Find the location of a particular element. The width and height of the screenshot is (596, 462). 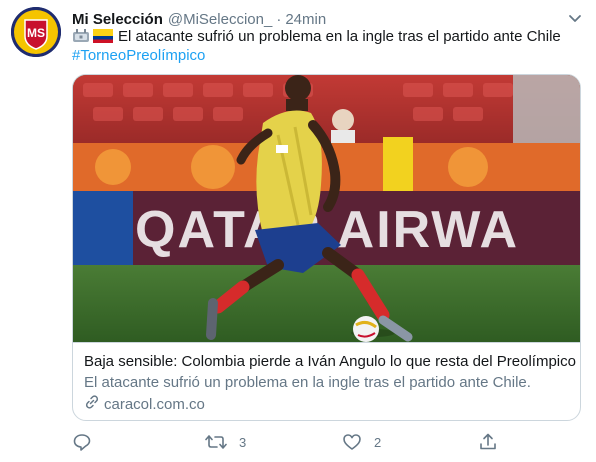

share-button is located at coordinates (488, 442).